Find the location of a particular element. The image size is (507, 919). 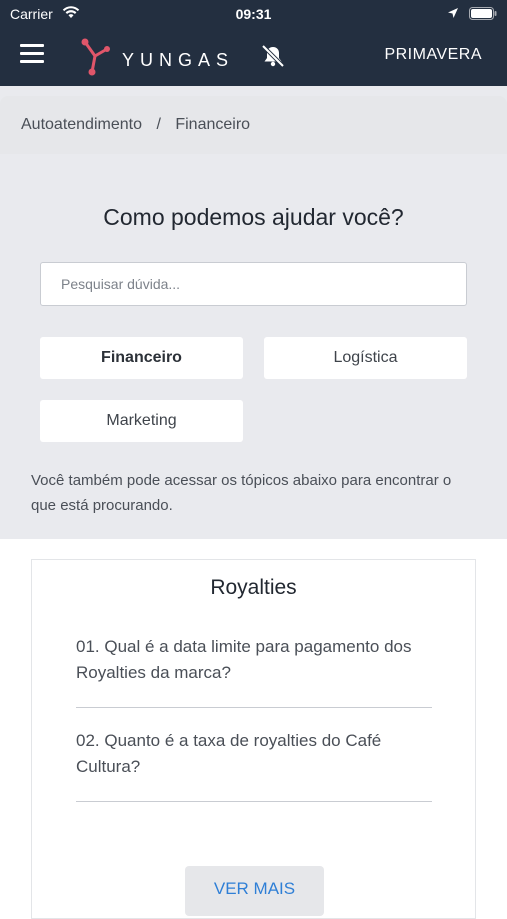

category-logistica-button: Logística is located at coordinates (365, 358).